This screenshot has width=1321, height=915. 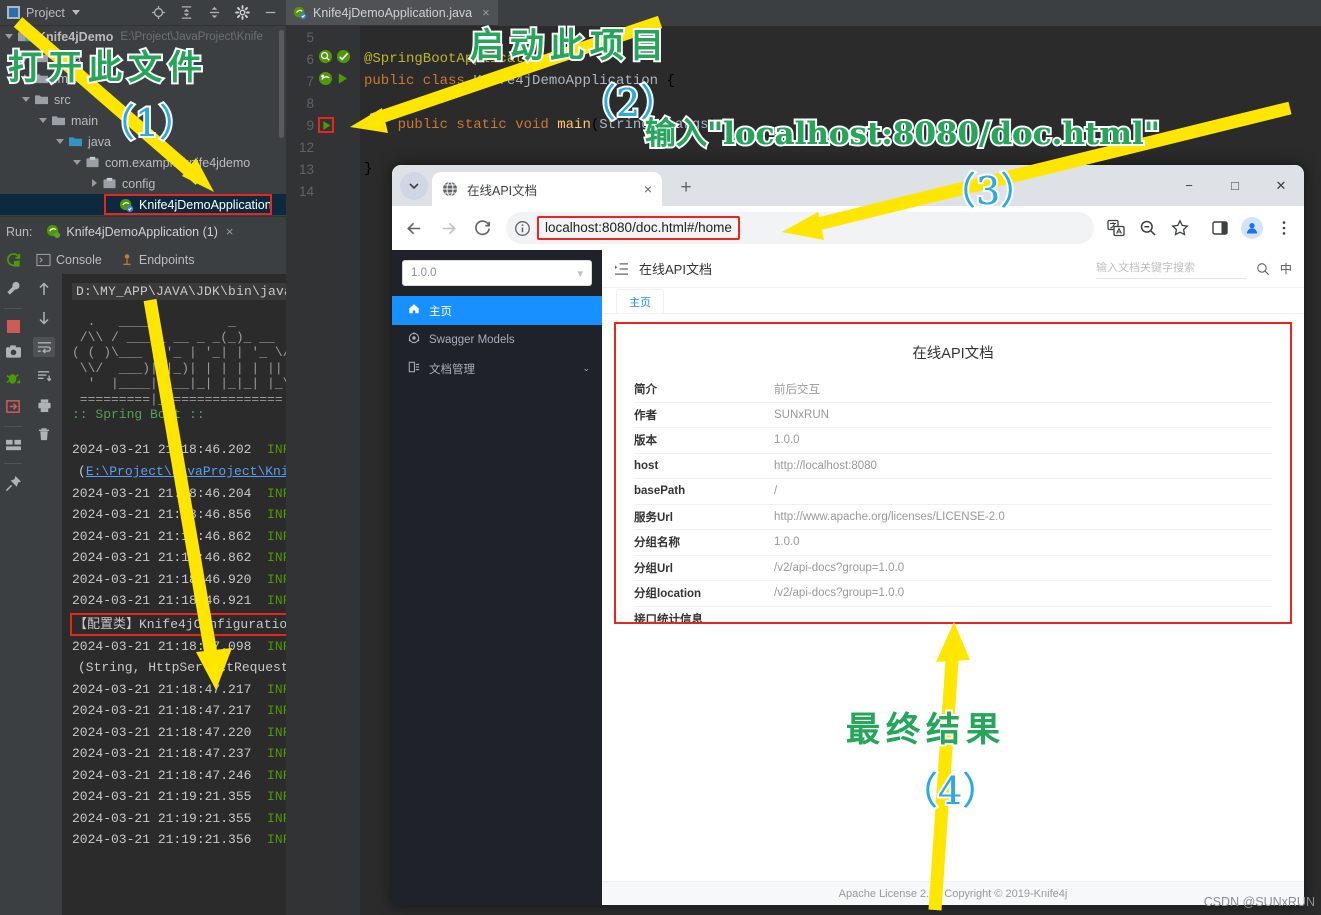 What do you see at coordinates (44, 289) in the screenshot?
I see `scroll-up-icon` at bounding box center [44, 289].